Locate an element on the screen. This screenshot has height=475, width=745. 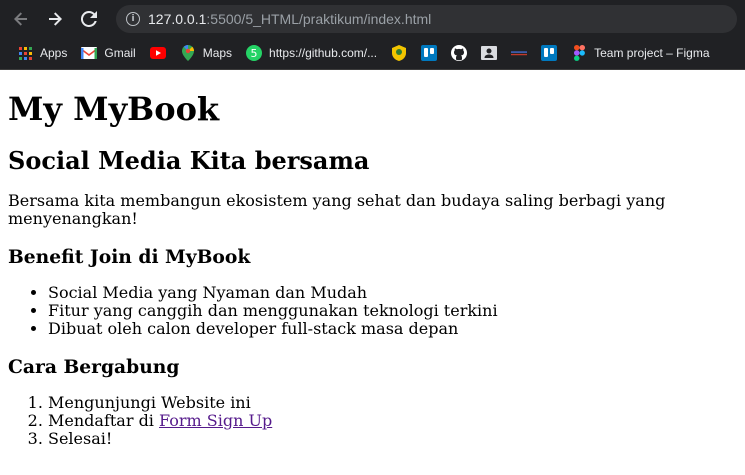
emblem-icon is located at coordinates (399, 53).